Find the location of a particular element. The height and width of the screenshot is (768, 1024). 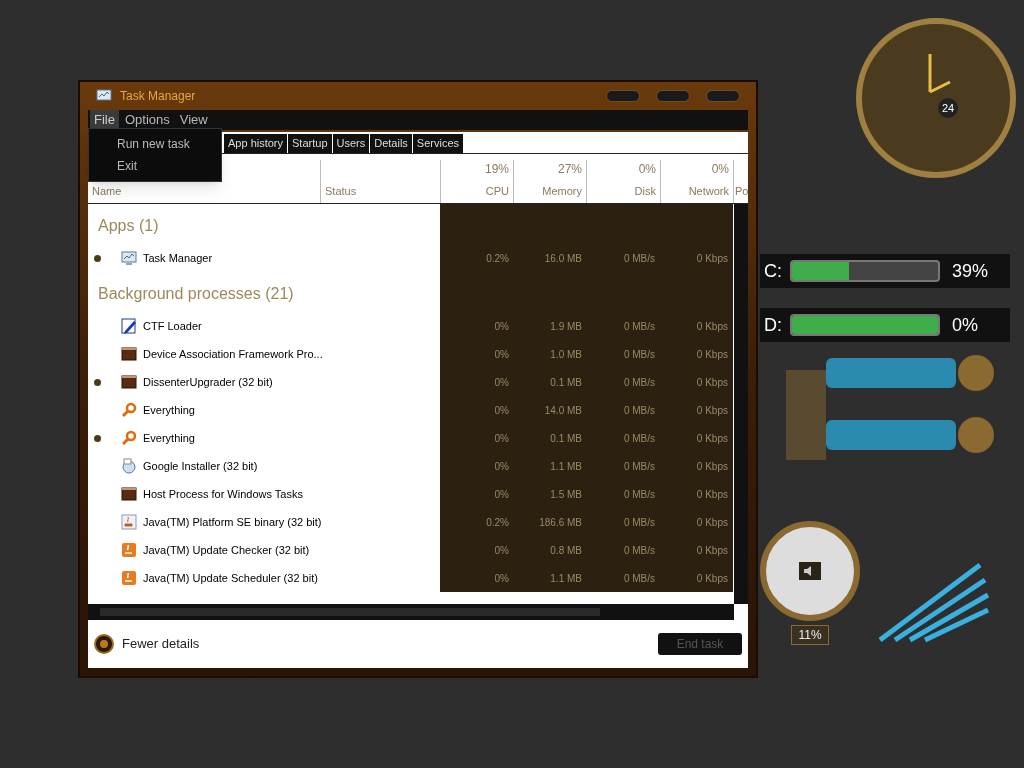

menu-item: View is located at coordinates (193, 120).